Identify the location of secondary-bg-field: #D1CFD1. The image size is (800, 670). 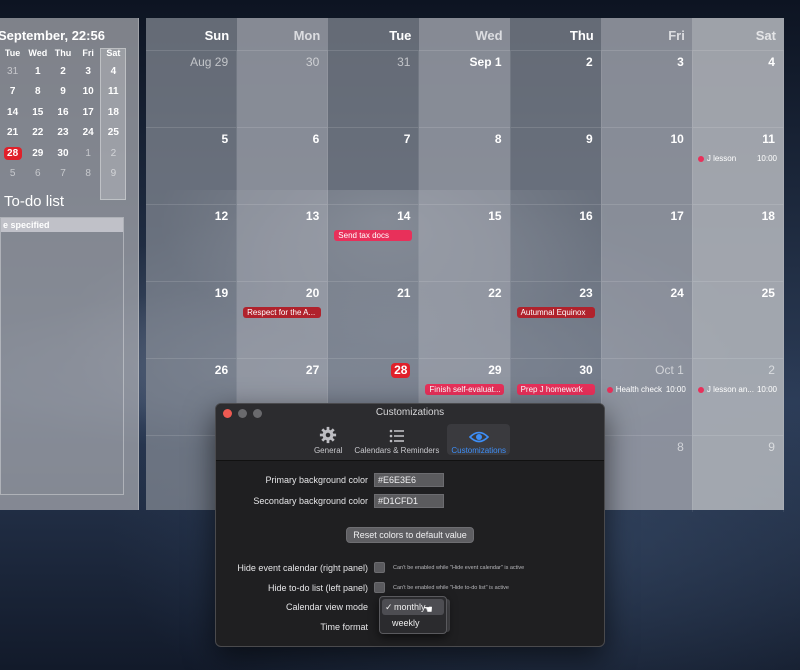
(409, 501).